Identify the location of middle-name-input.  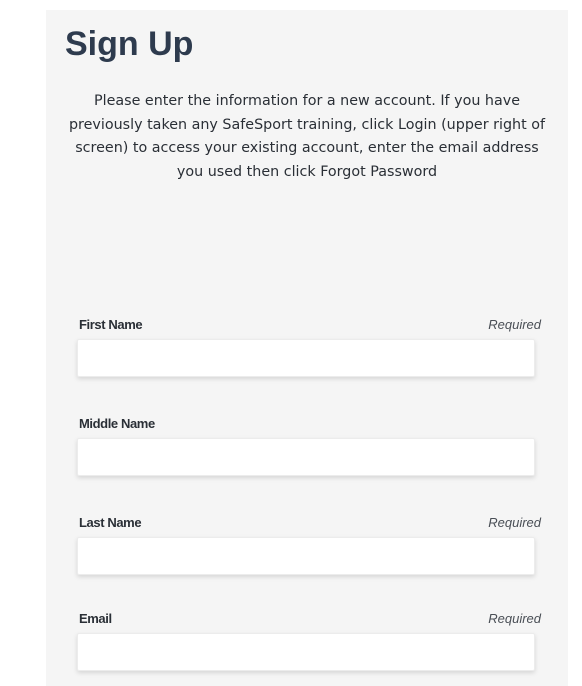
(306, 457).